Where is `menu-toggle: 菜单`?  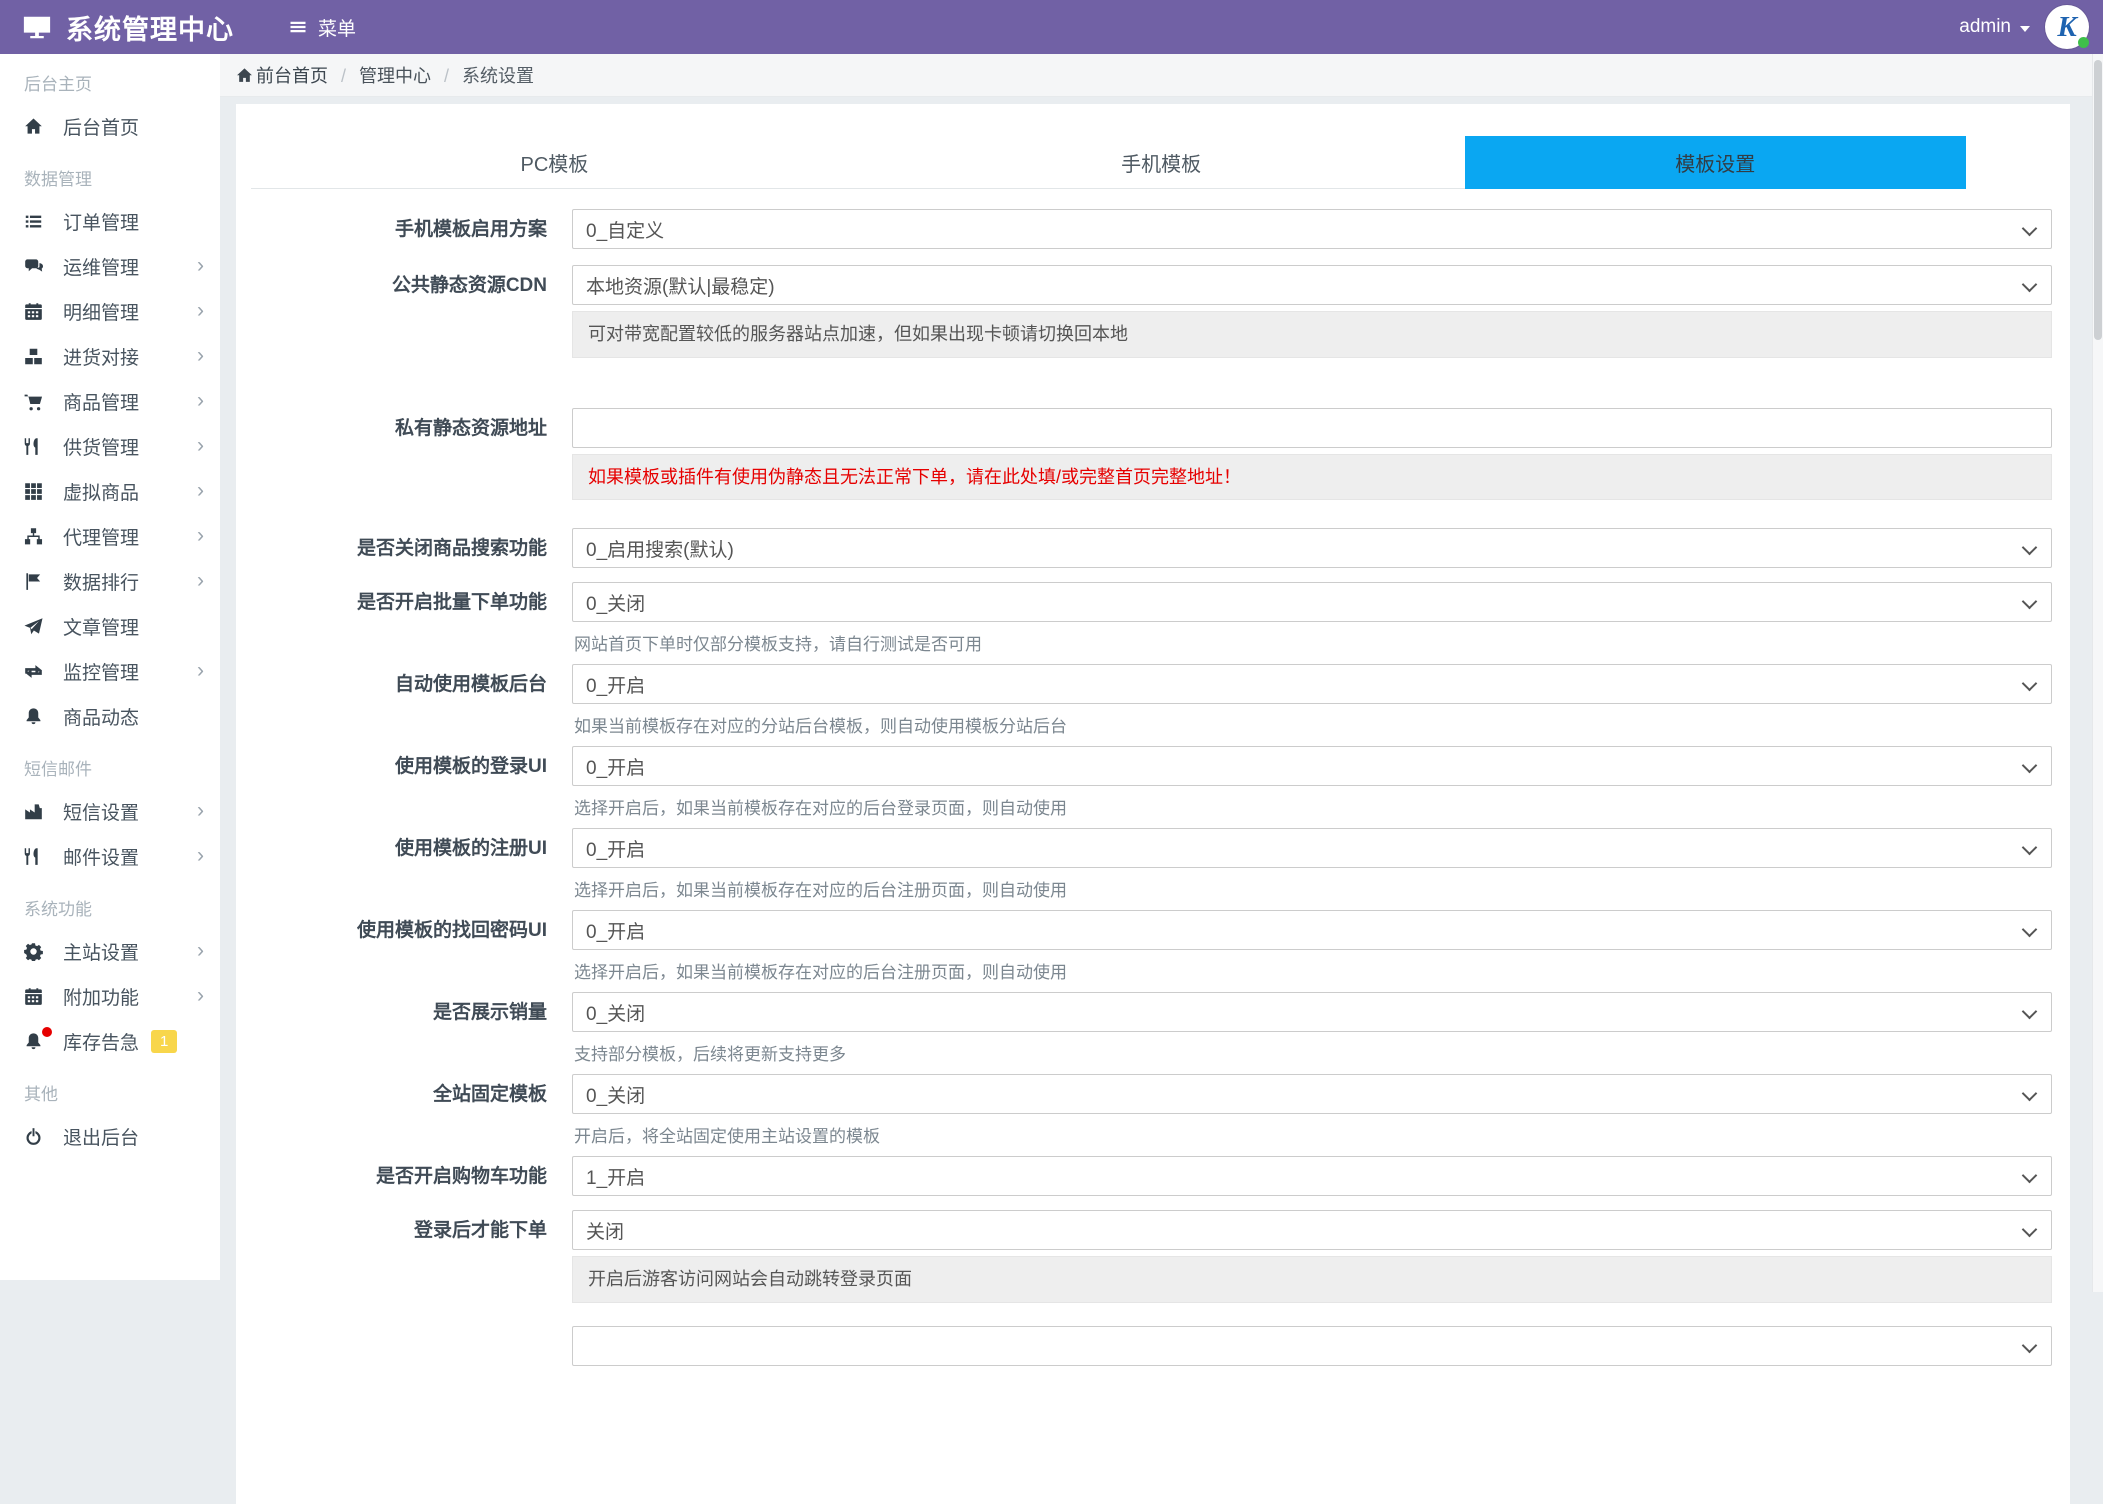 menu-toggle: 菜单 is located at coordinates (322, 27).